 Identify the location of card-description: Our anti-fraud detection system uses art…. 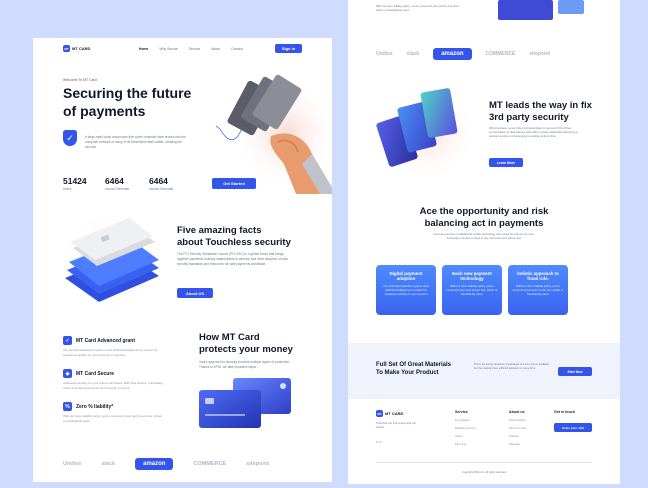
(406, 290).